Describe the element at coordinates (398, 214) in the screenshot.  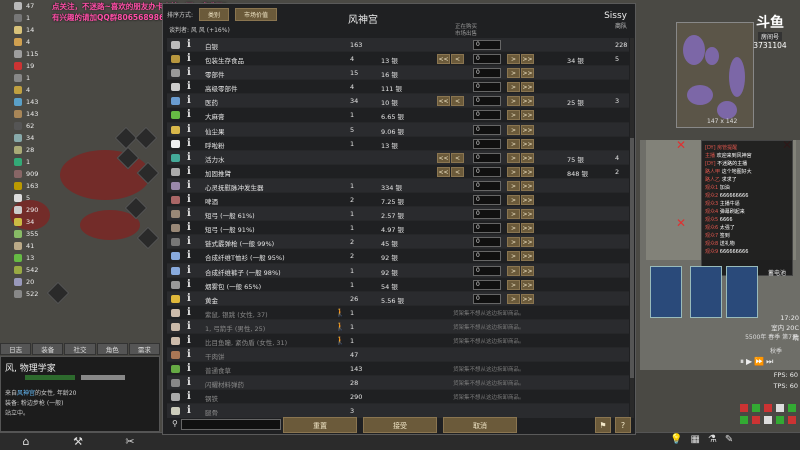
I see `trade-row: i 短弓 (一般 61%) 1 2.57 银 0 > >>` at that location.